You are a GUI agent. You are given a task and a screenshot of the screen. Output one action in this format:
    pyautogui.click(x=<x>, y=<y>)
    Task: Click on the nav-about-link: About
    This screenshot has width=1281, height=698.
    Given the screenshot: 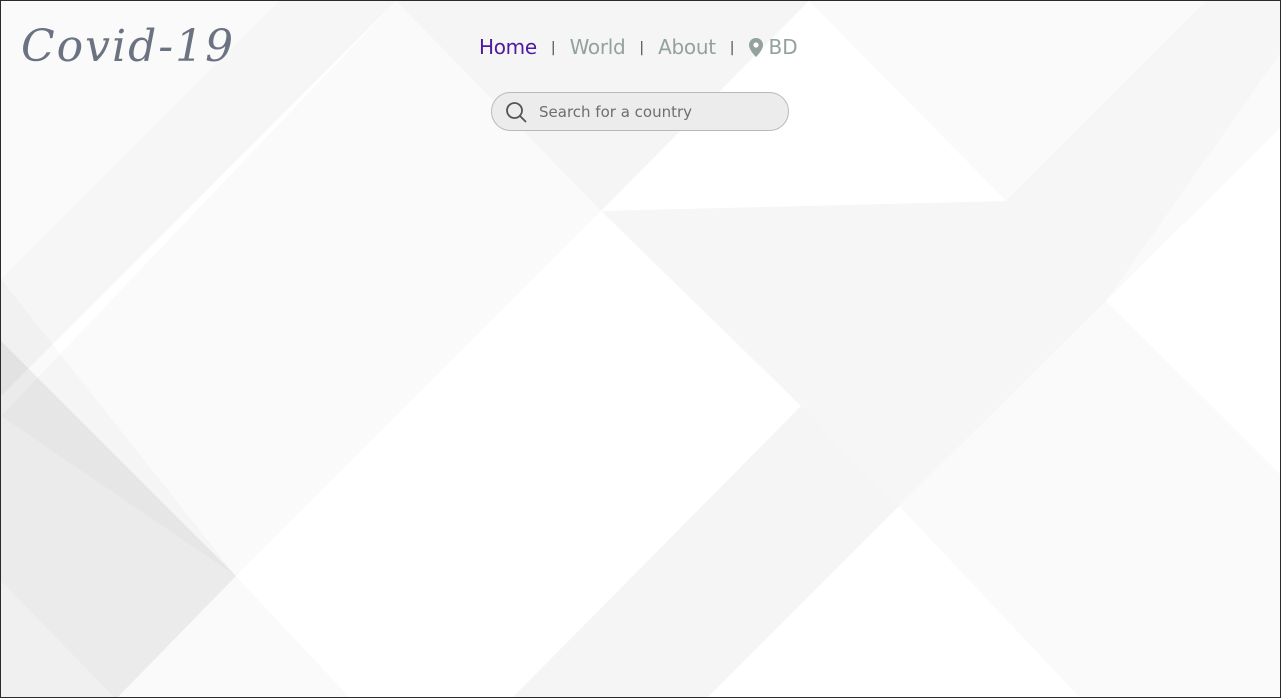 What is the action you would take?
    pyautogui.click(x=687, y=47)
    